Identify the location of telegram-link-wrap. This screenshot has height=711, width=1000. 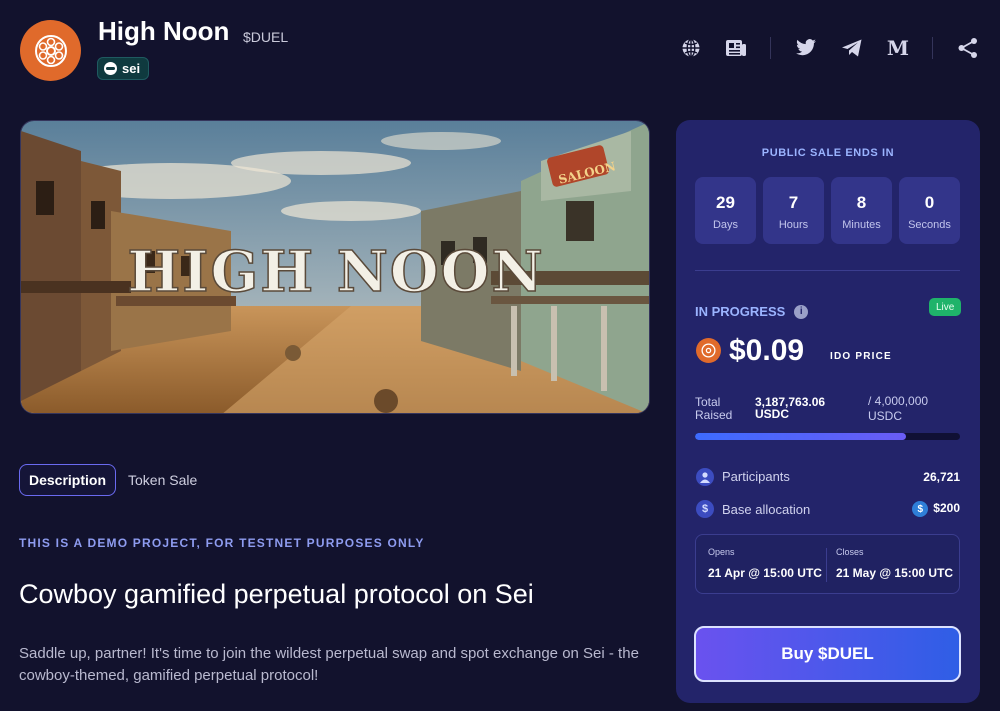
(852, 48).